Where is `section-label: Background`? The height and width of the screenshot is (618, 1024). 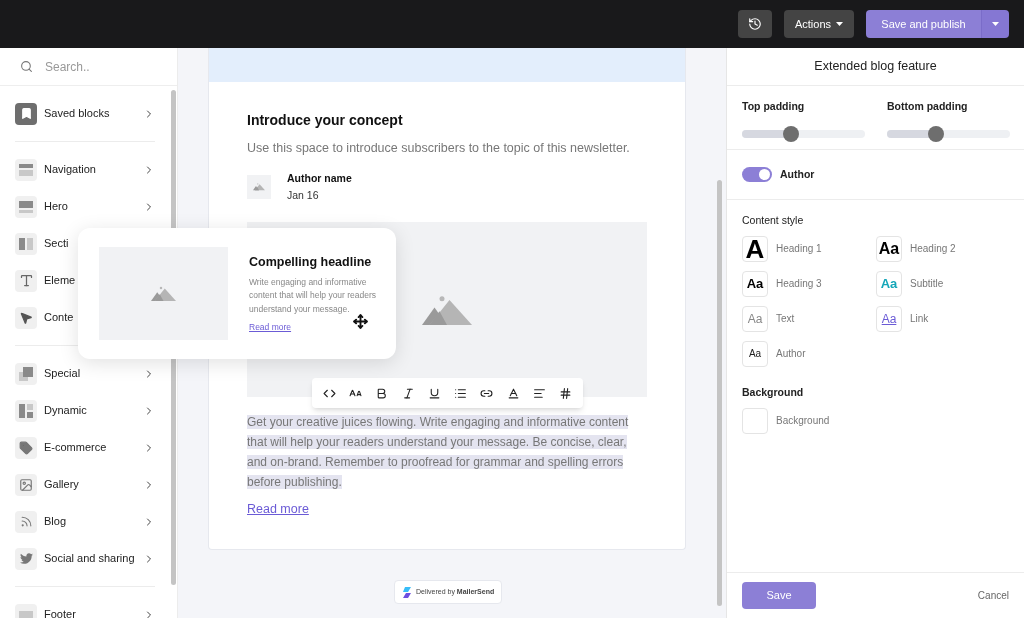
section-label: Background is located at coordinates (773, 392).